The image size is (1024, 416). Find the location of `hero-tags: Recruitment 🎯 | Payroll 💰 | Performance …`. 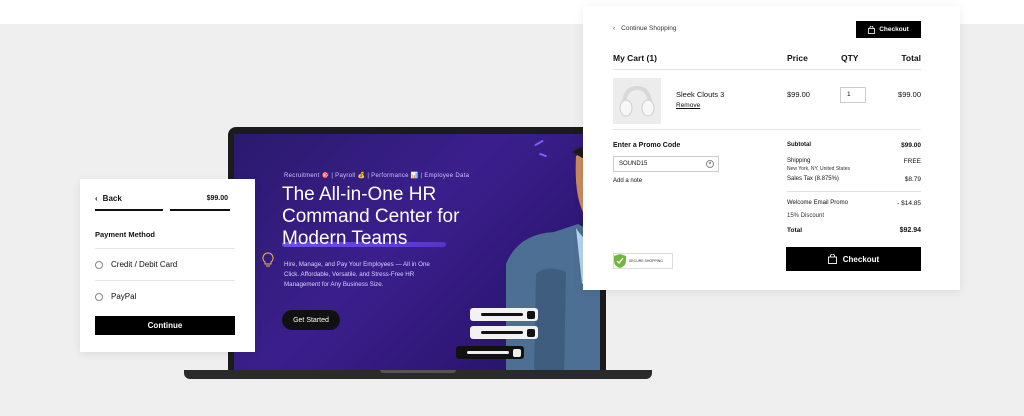

hero-tags: Recruitment 🎯 | Payroll 💰 | Performance … is located at coordinates (377, 176).